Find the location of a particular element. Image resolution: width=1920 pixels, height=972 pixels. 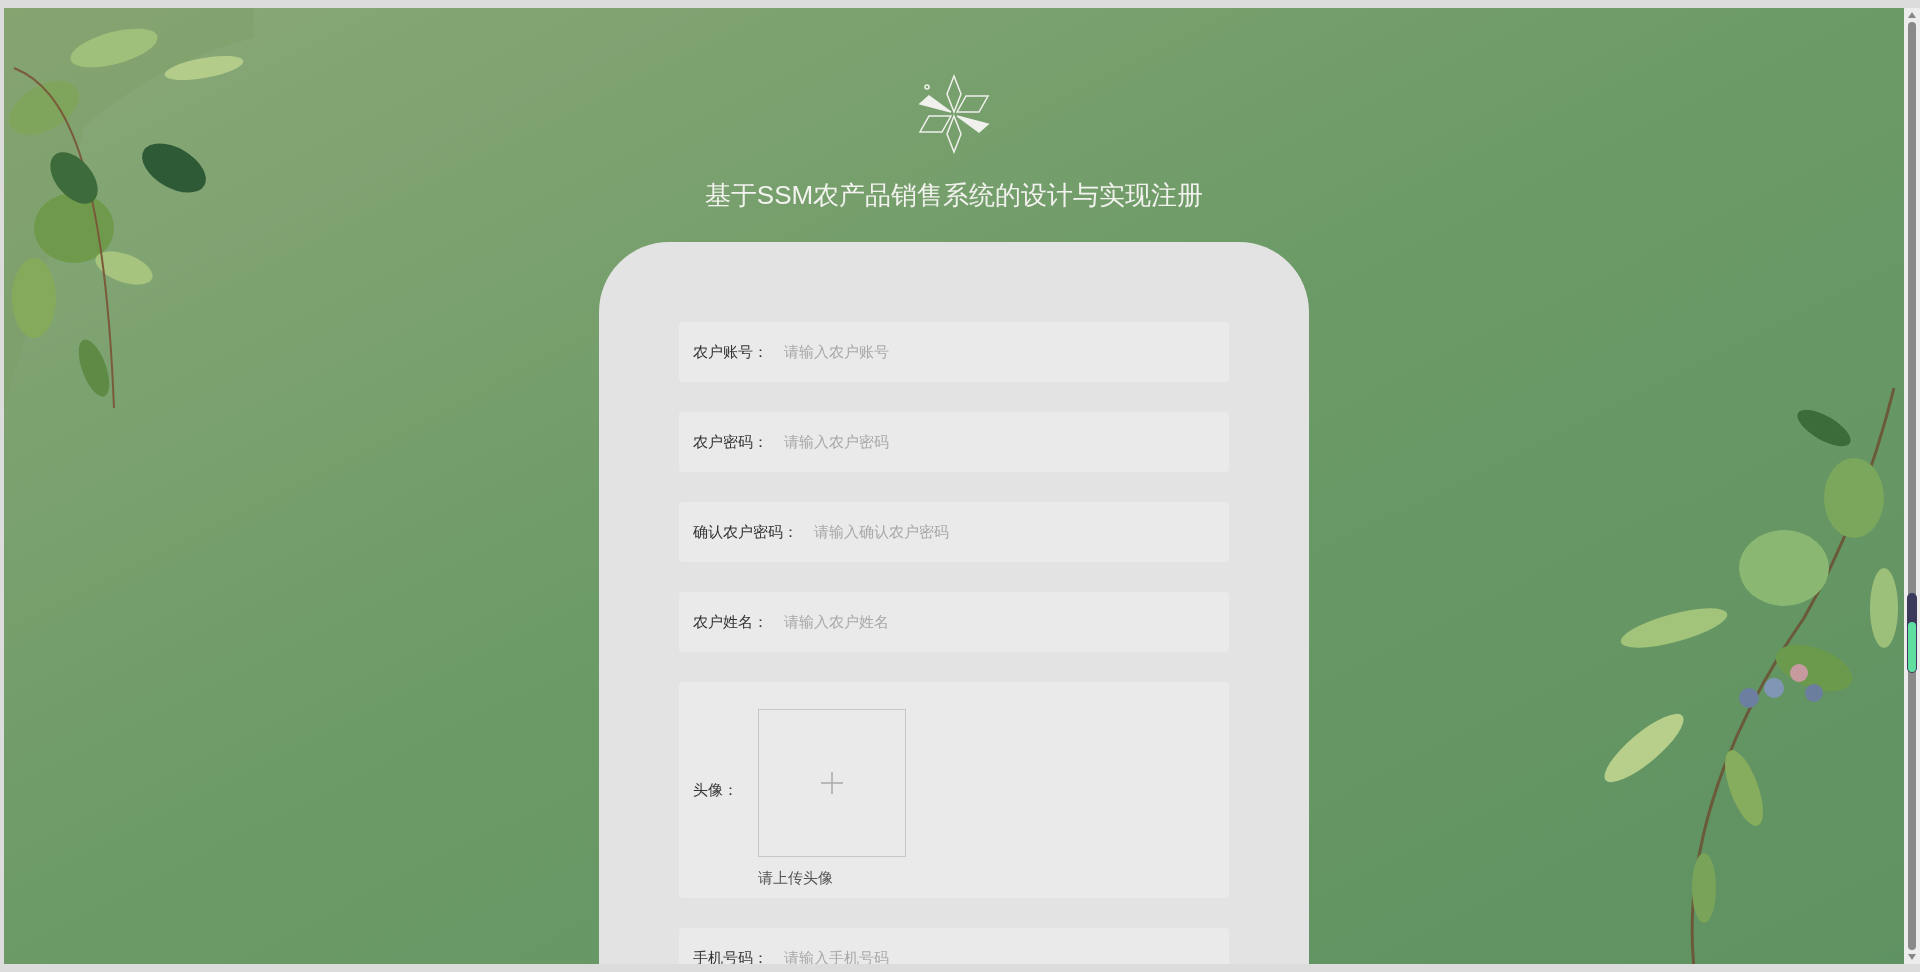

field-label: 农户密码： is located at coordinates (730, 441).